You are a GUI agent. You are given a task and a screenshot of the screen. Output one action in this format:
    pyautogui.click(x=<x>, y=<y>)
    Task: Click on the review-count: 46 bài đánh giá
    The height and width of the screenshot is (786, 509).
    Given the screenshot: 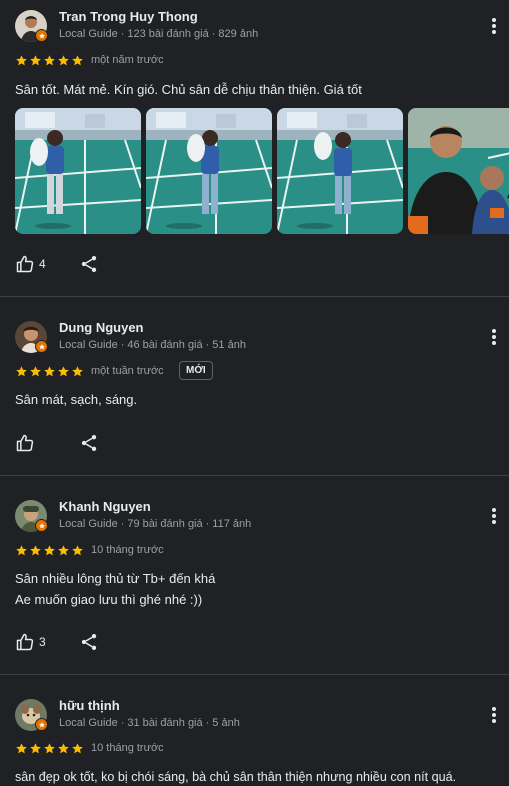 What is the action you would take?
    pyautogui.click(x=165, y=345)
    